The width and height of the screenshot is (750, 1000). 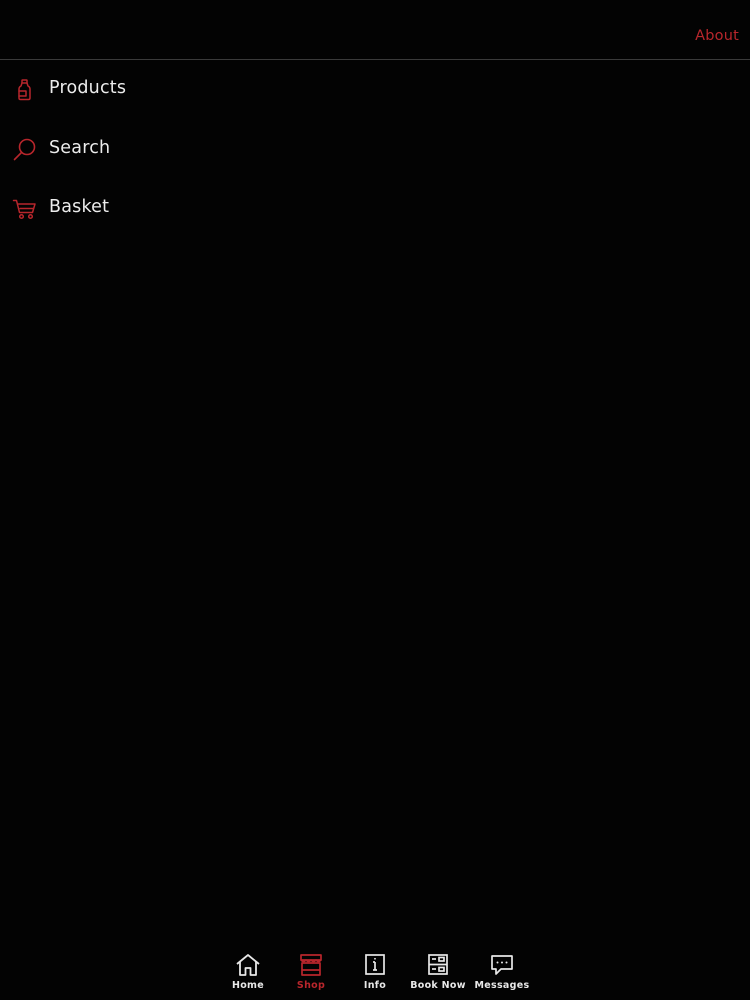 I want to click on shop-icon, so click(x=311, y=965).